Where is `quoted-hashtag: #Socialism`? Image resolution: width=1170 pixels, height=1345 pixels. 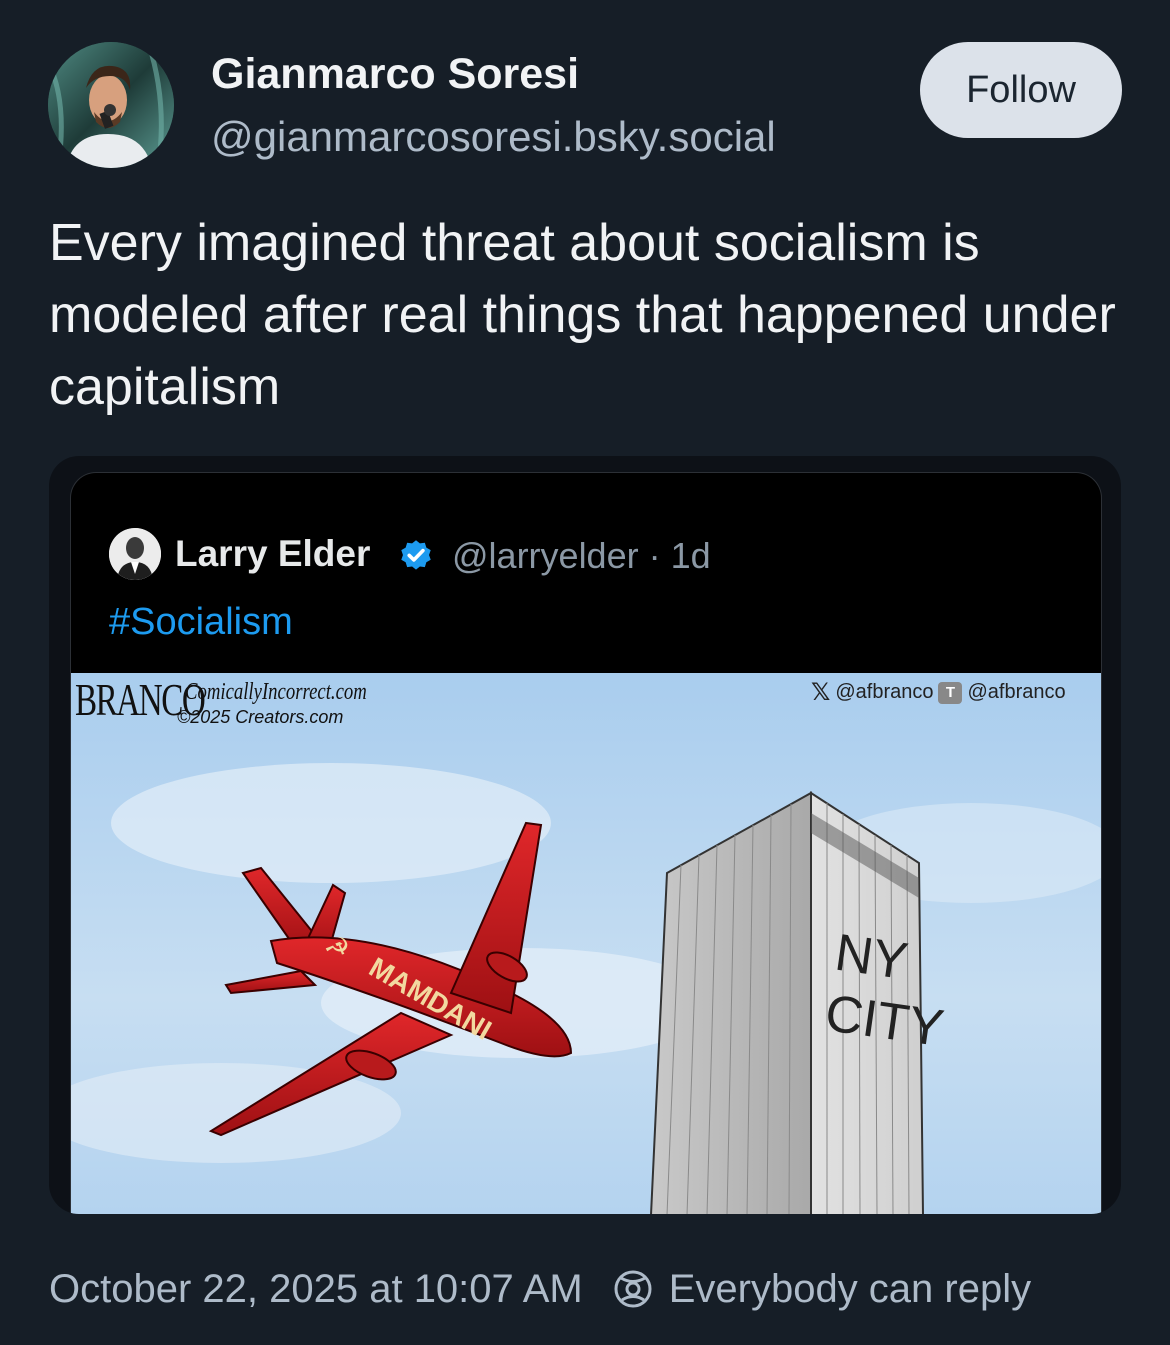
quoted-hashtag: #Socialism is located at coordinates (201, 622).